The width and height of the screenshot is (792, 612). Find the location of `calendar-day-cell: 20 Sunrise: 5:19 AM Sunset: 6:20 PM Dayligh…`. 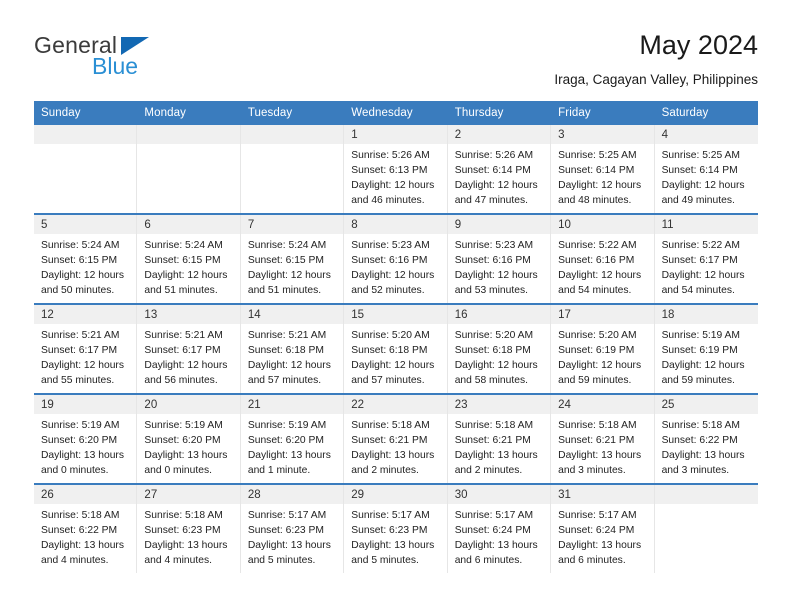

calendar-day-cell: 20 Sunrise: 5:19 AM Sunset: 6:20 PM Dayligh… is located at coordinates (189, 439).